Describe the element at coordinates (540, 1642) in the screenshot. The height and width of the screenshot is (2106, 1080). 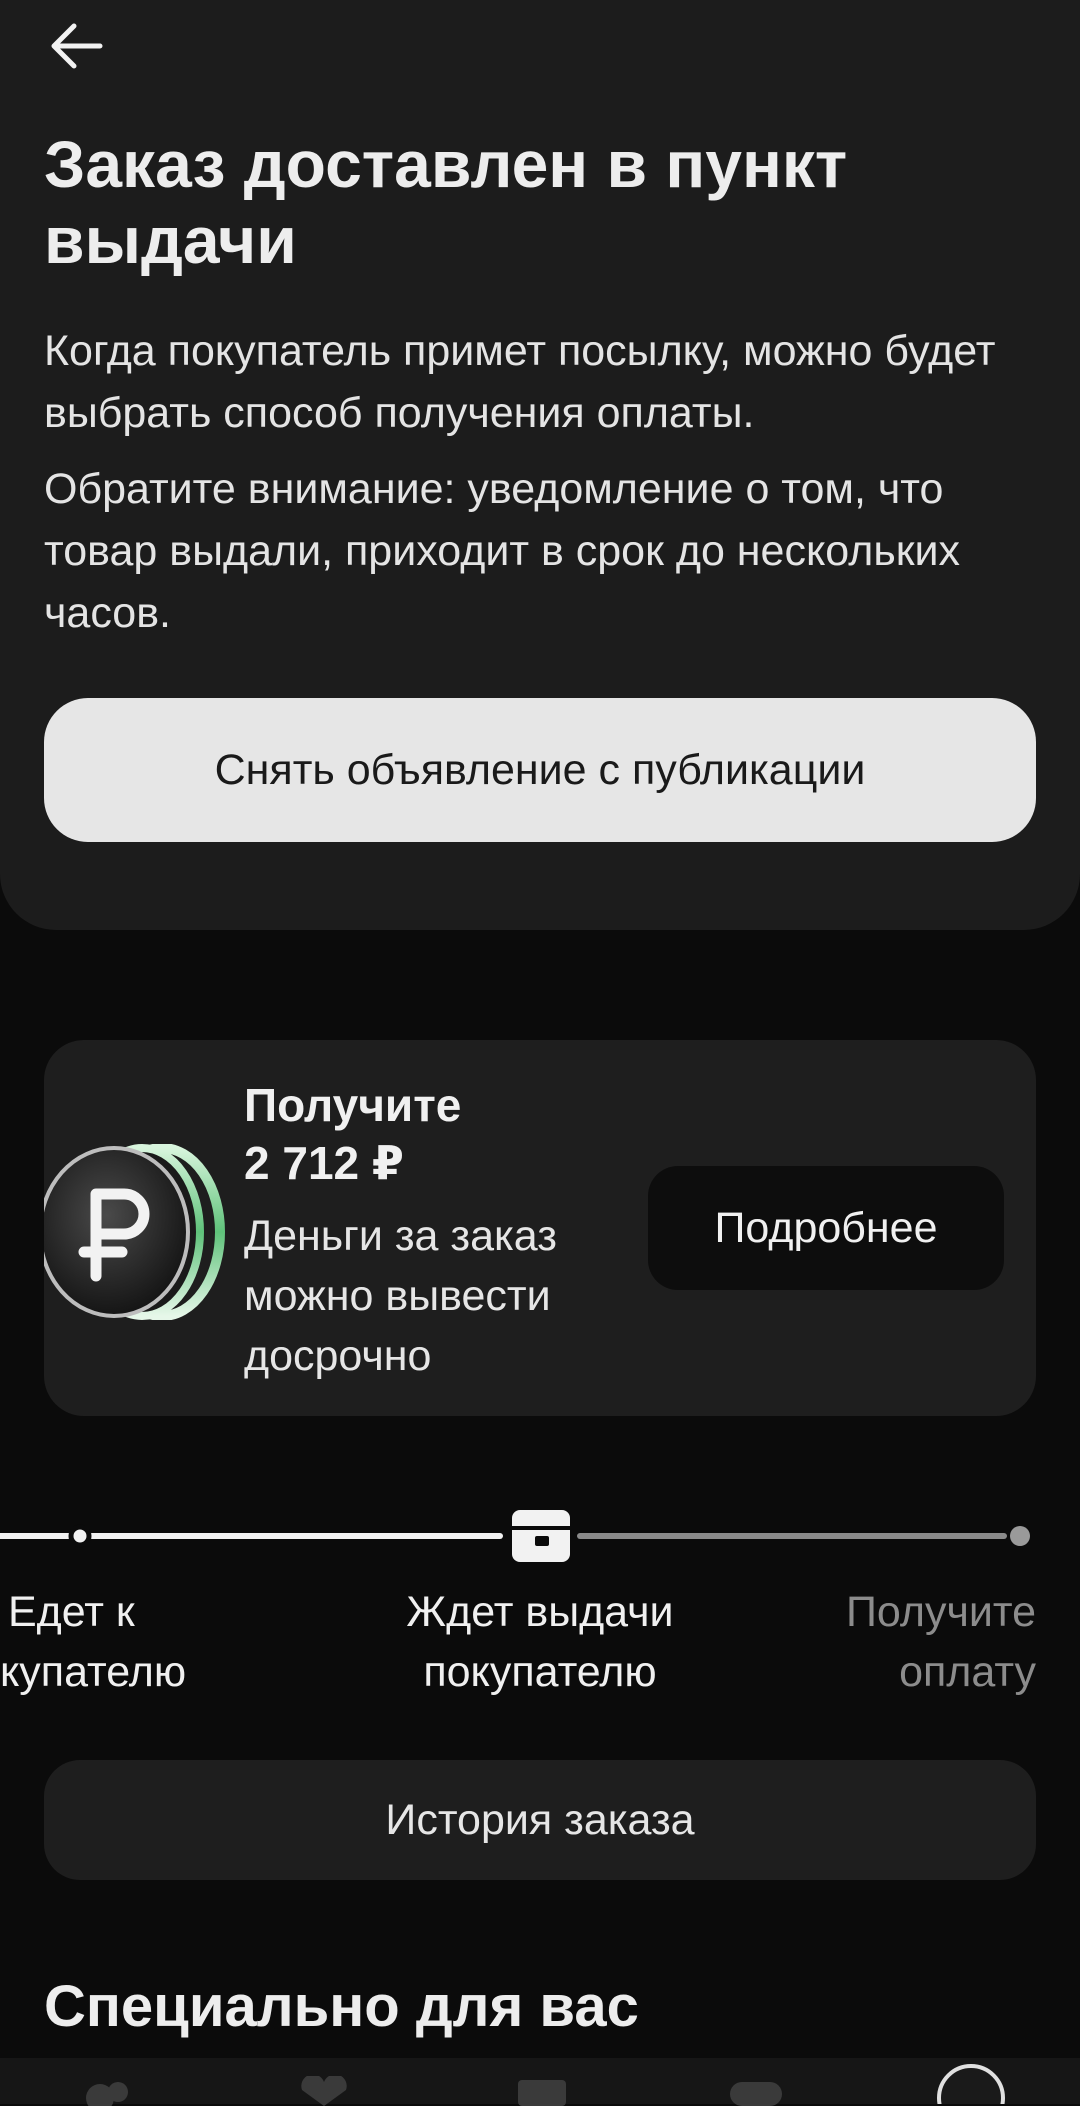
I see `step-label-2: Ждет выдачи покупателю` at that location.